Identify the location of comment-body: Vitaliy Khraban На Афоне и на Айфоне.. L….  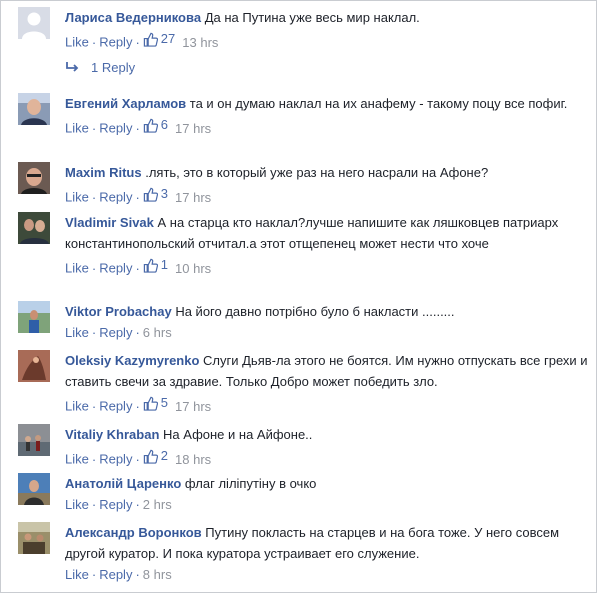
(326, 447).